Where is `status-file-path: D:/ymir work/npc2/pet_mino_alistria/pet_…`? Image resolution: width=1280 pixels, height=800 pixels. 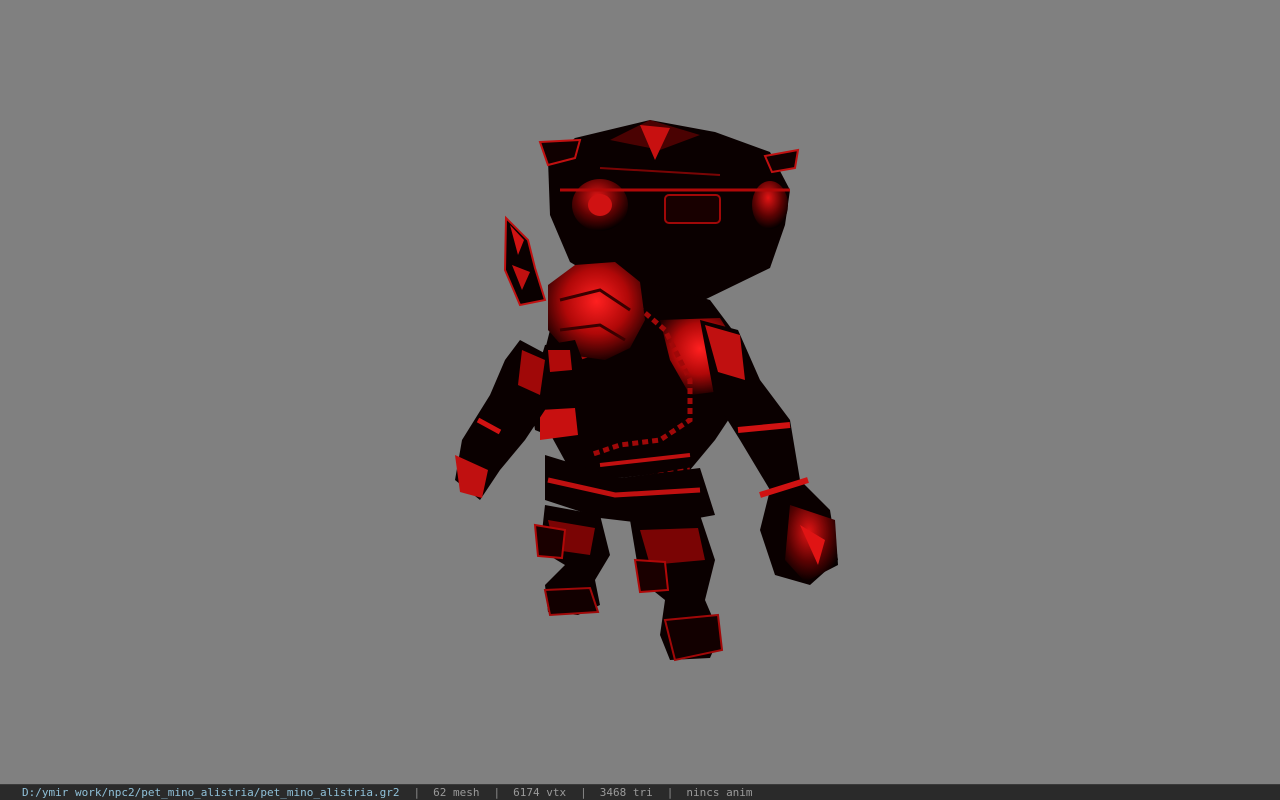
status-file-path: D:/ymir work/npc2/pet_mino_alistria/pet_… is located at coordinates (211, 792).